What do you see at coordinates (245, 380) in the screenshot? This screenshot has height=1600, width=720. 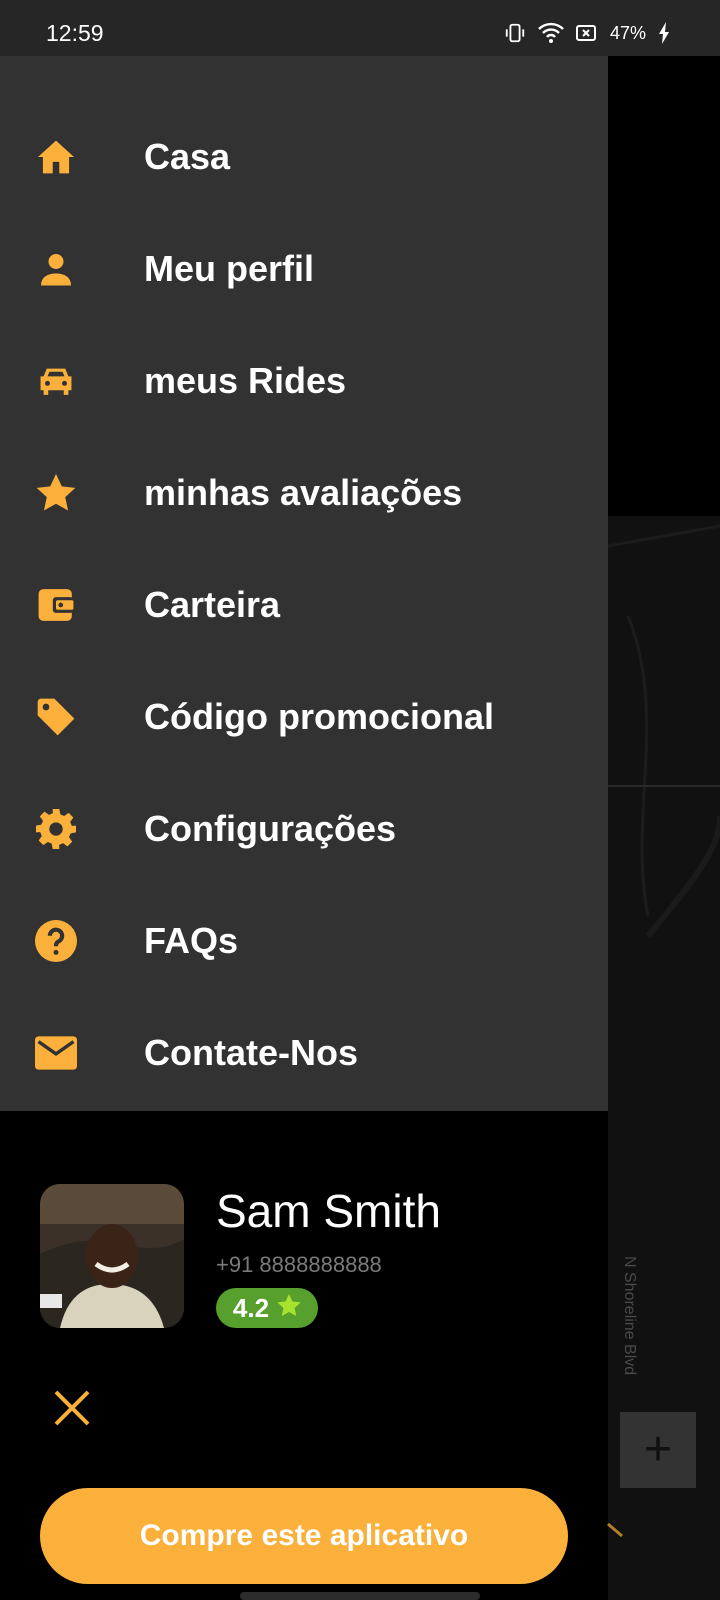 I see `menu-label: meus Rides` at bounding box center [245, 380].